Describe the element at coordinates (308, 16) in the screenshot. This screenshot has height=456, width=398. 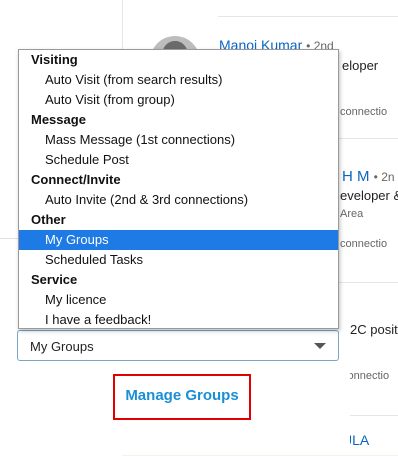
I see `divider` at that location.